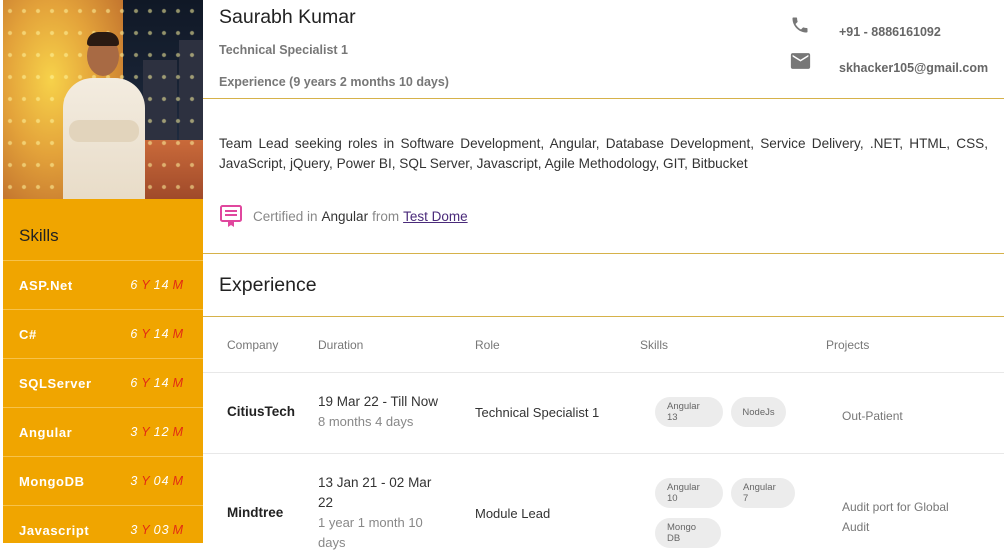  Describe the element at coordinates (283, 50) in the screenshot. I see `profile-title: Technical Specialist 1` at that location.